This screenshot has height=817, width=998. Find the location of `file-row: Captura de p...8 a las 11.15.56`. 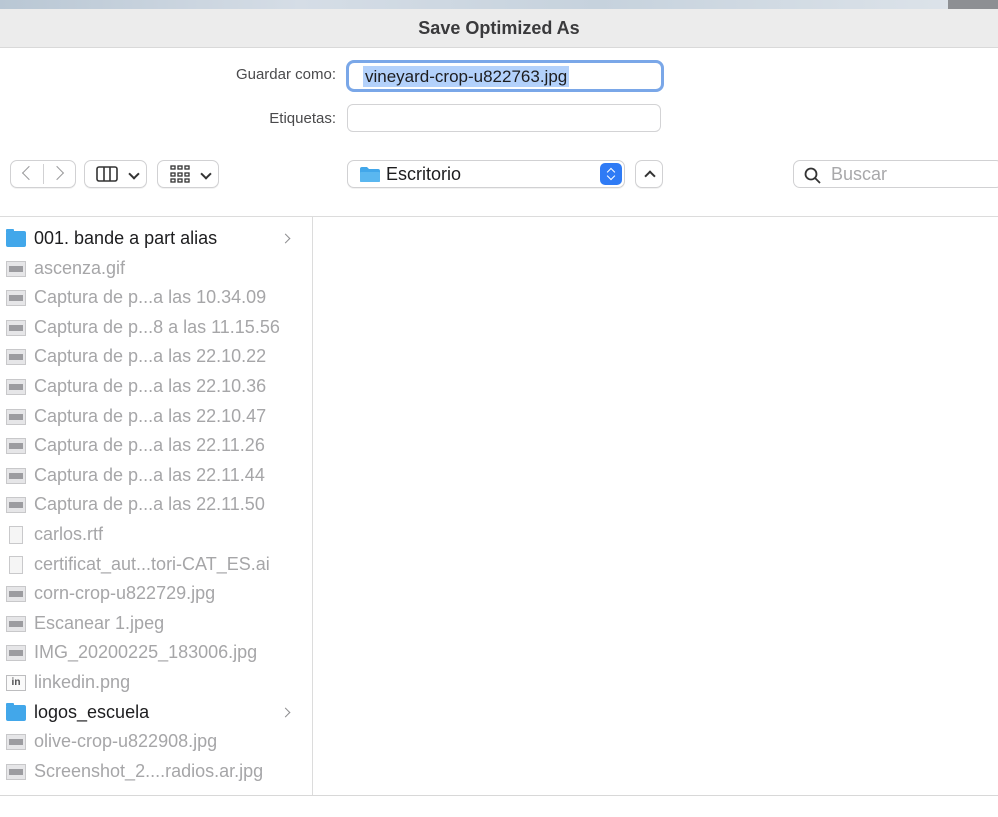

file-row: Captura de p...8 a las 11.15.56 is located at coordinates (156, 328).